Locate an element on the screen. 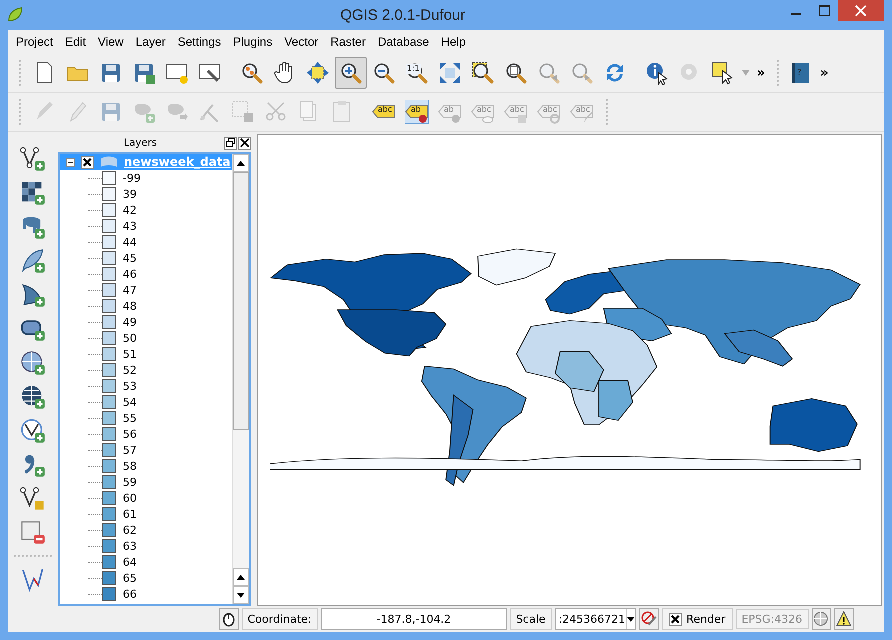  leaf-logo-icon is located at coordinates (15, 15).